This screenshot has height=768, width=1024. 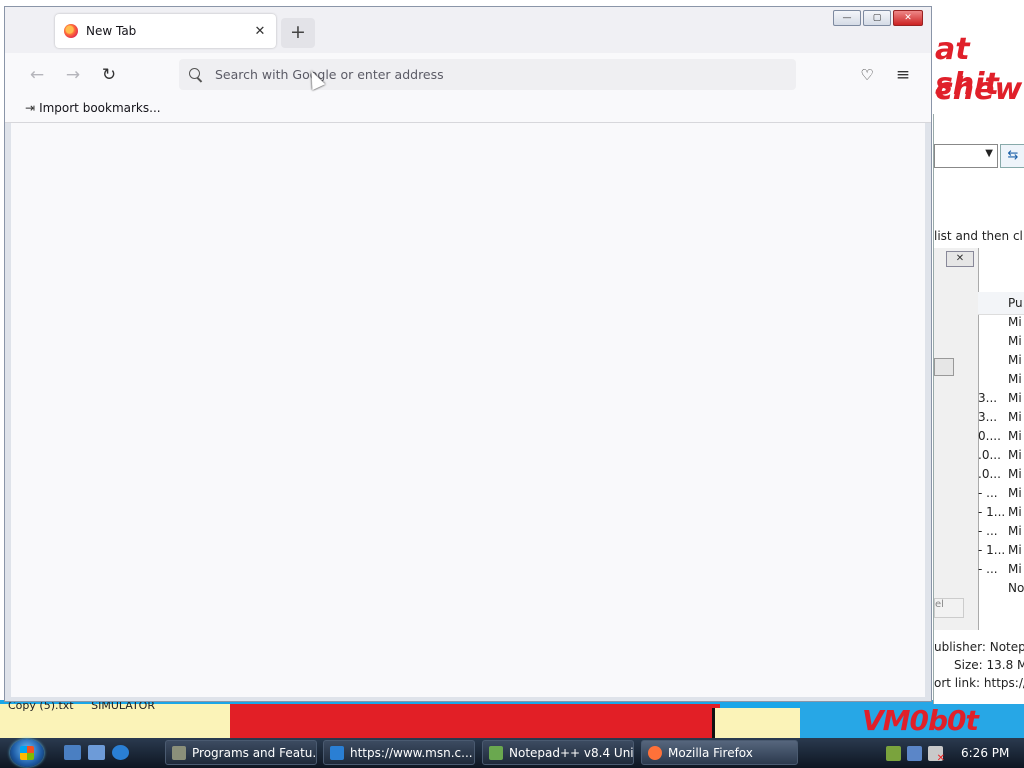 I want to click on internet-explorer-icon, so click(x=120, y=752).